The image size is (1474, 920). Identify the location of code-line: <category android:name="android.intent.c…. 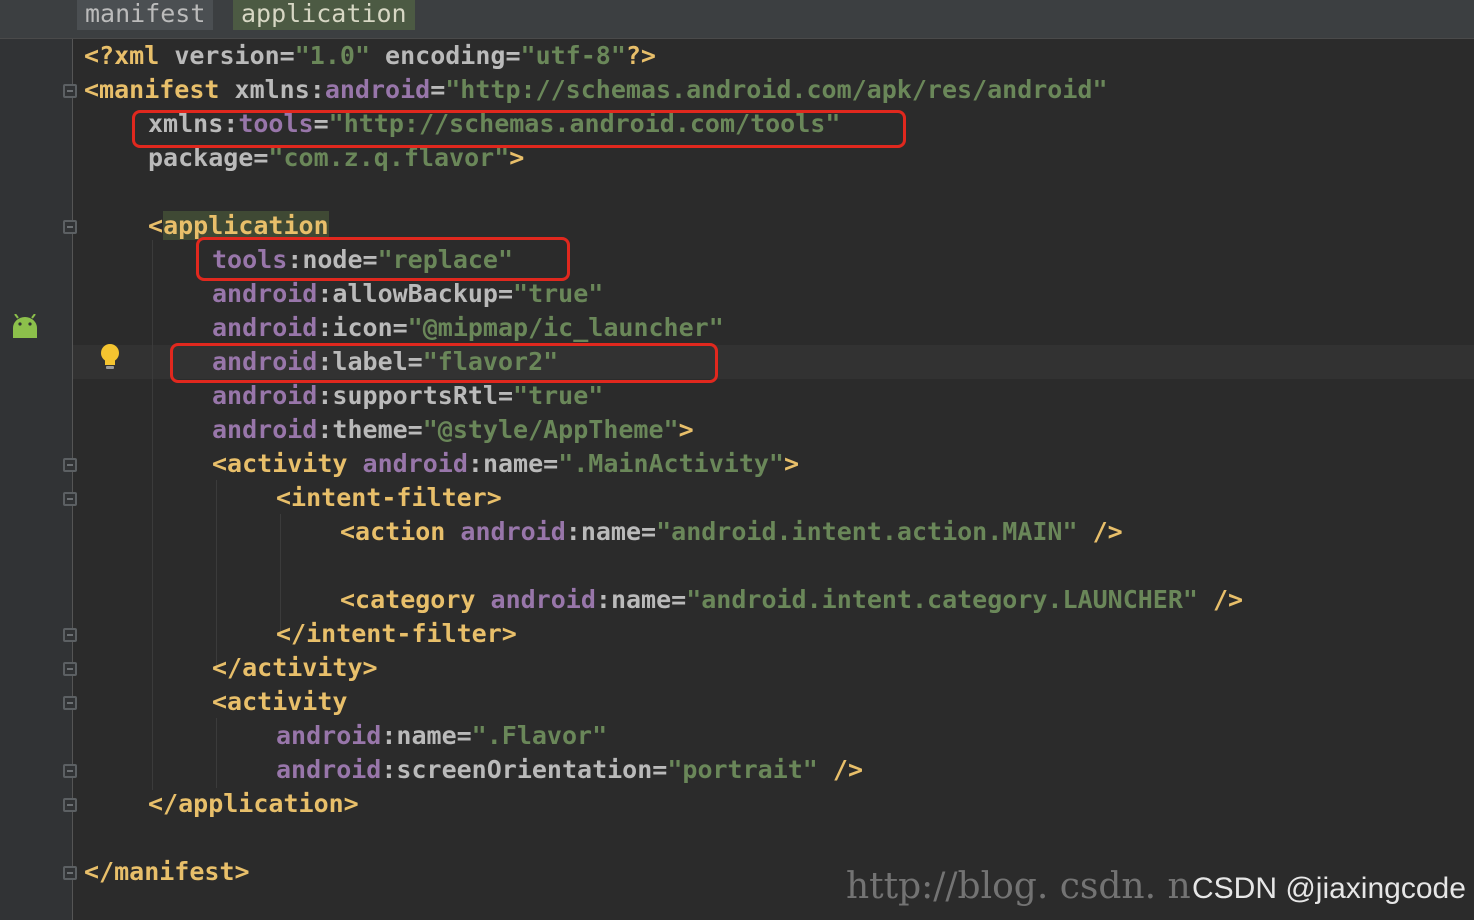
(791, 600).